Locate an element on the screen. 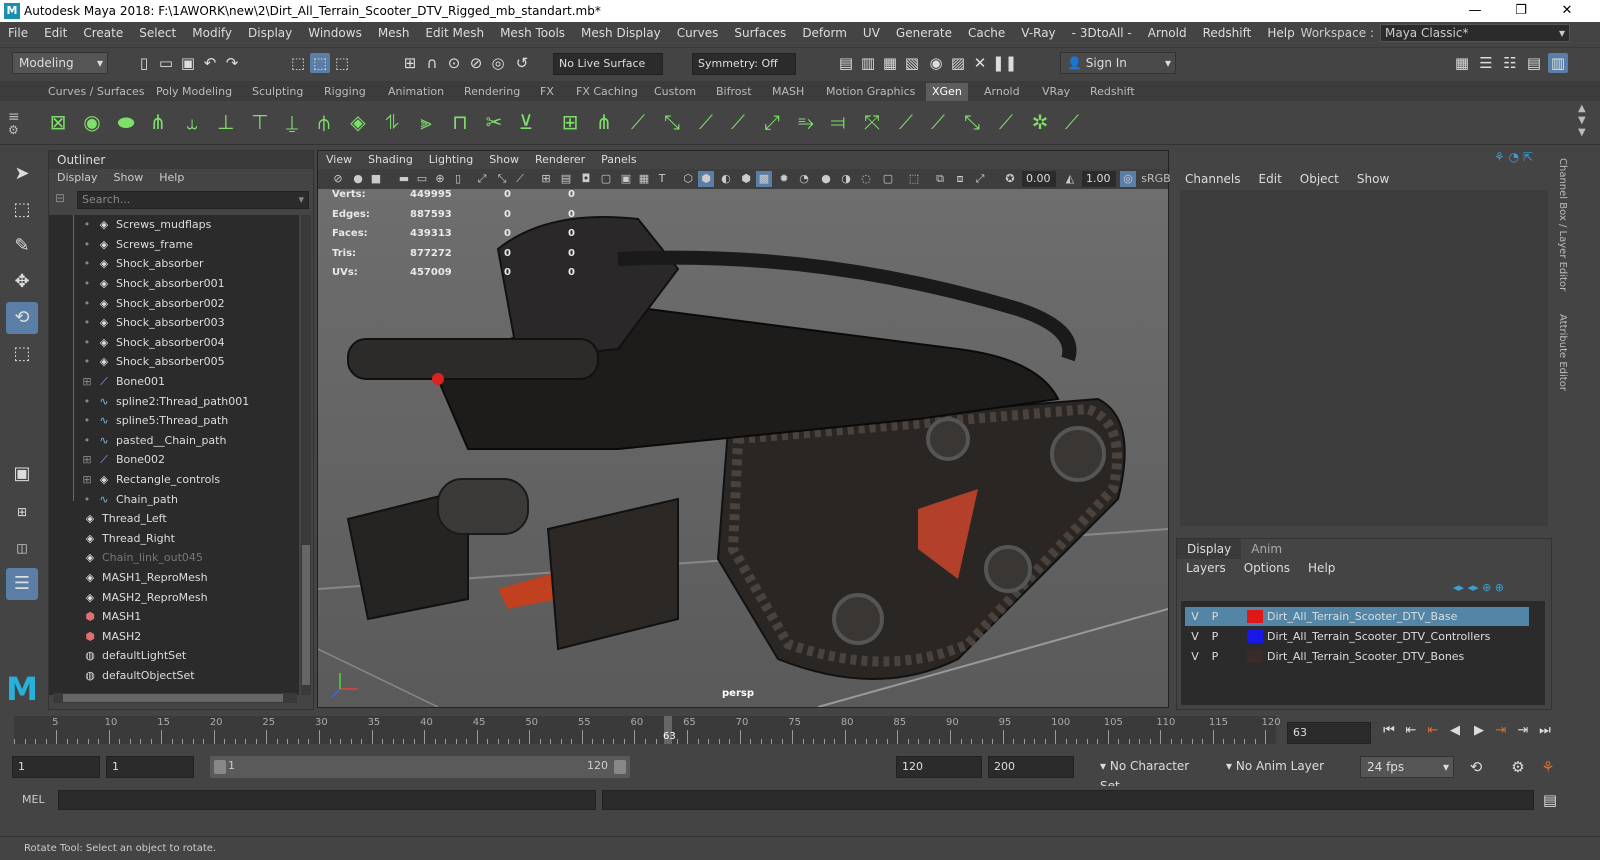 This screenshot has width=1600, height=860. outliner-item: ◈ MASH2_ReproMesh is located at coordinates (145, 597).